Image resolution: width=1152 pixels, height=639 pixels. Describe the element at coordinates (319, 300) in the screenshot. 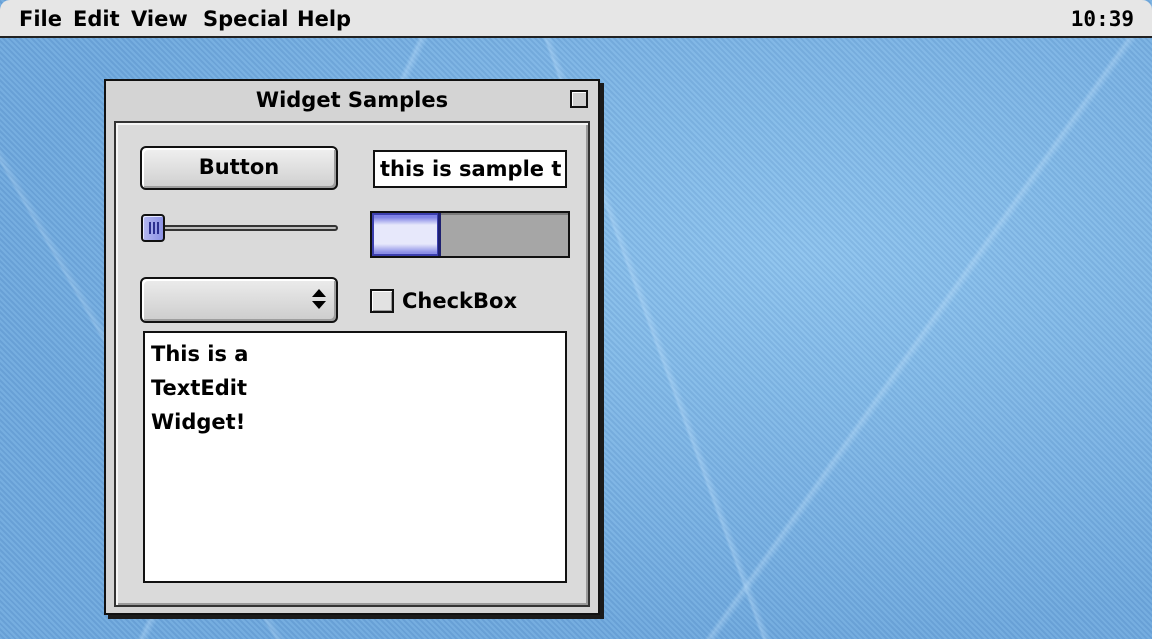

I see `up-down-arrows-icon` at that location.